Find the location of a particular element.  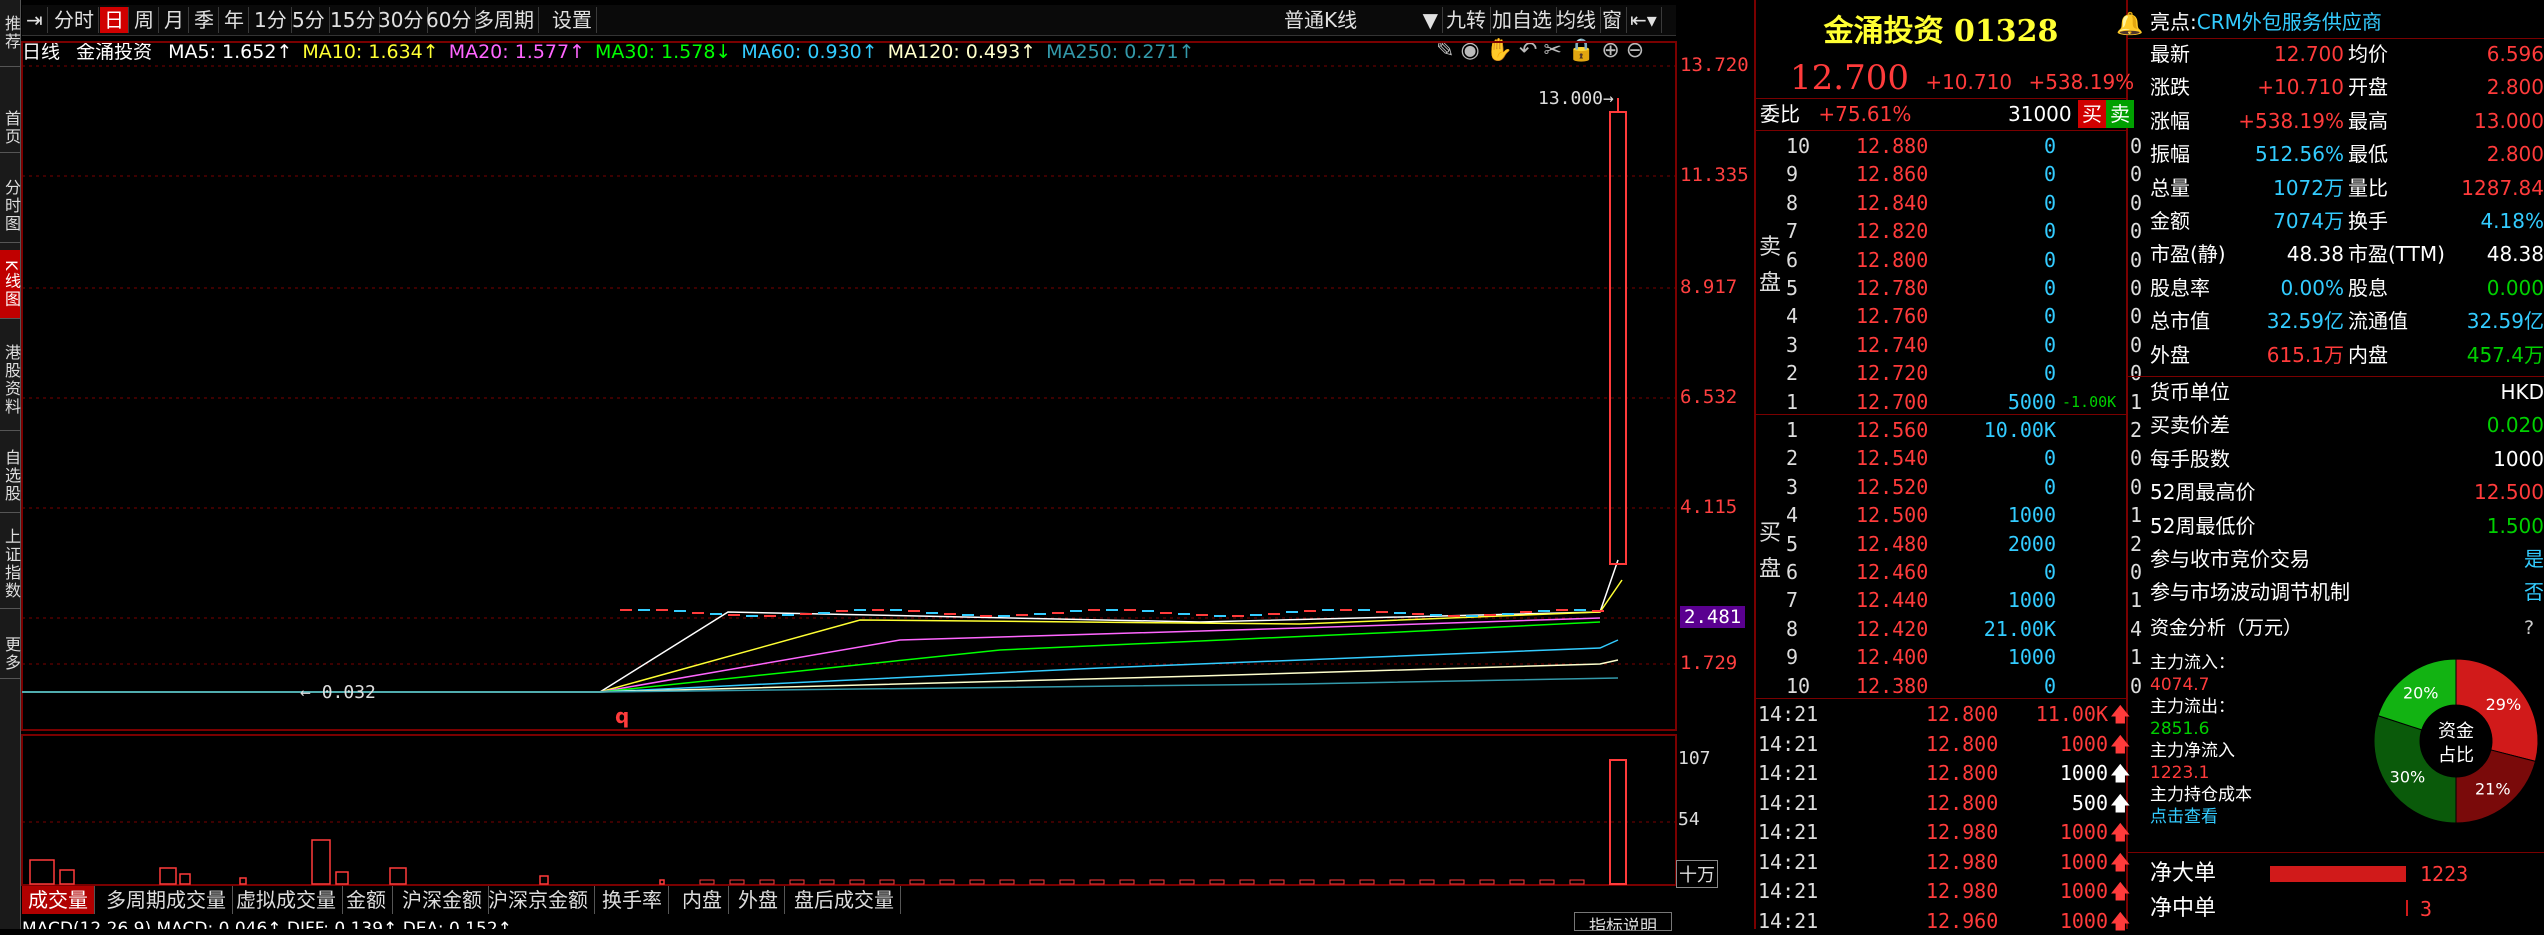

tab-hsj-amount: 沪深京金额 is located at coordinates (538, 900).